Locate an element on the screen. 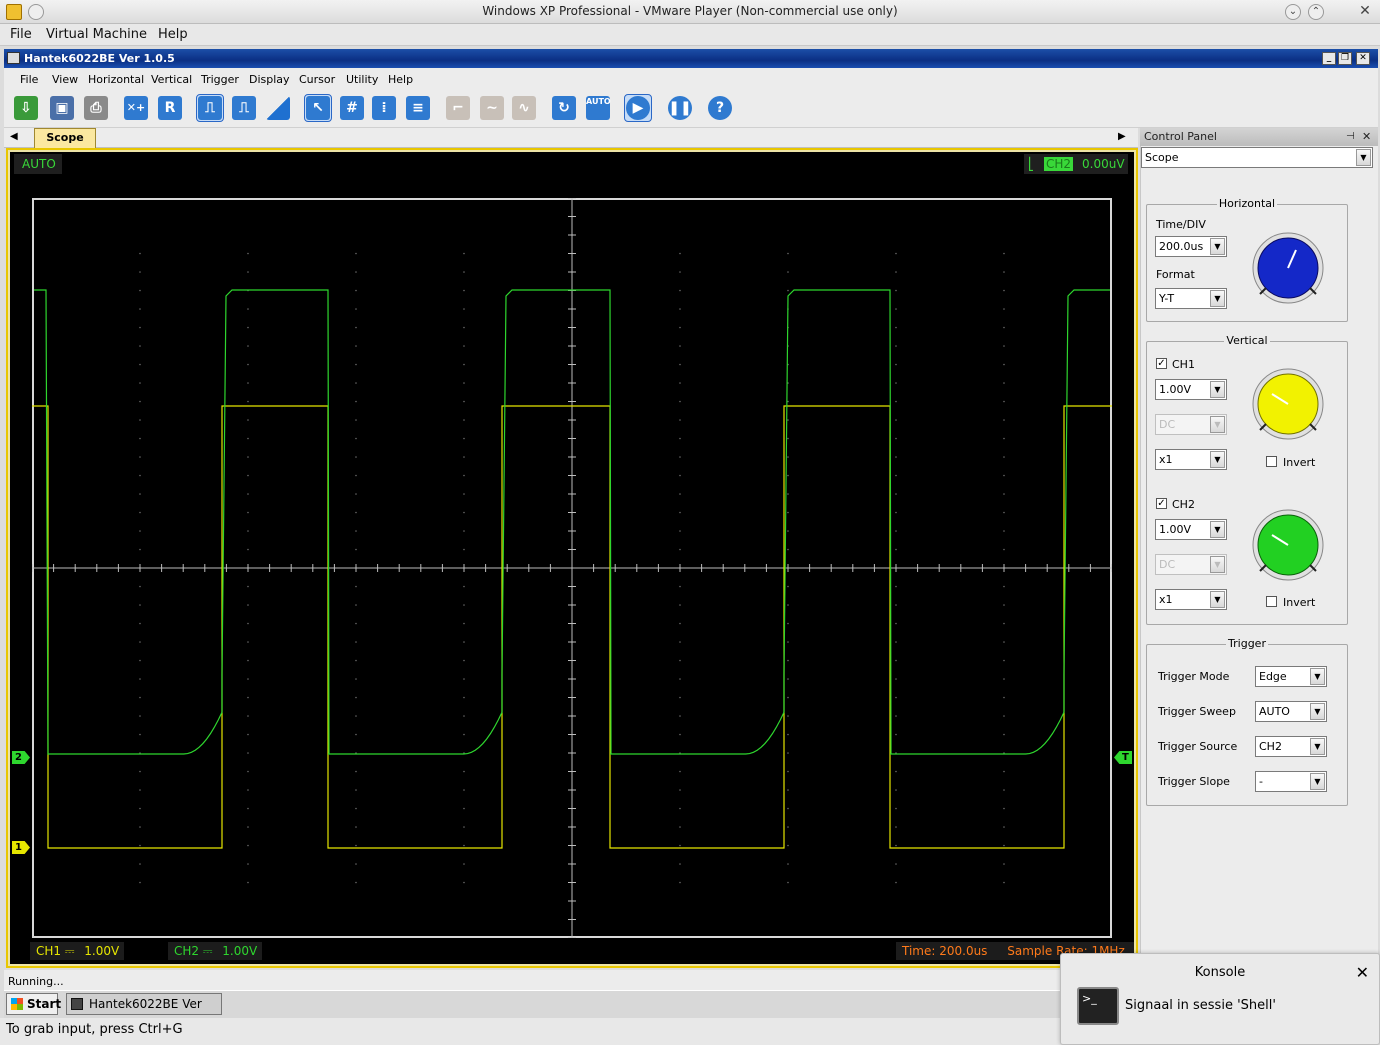 The width and height of the screenshot is (1380, 1045). menu-horizontal: Horizontal is located at coordinates (116, 79).